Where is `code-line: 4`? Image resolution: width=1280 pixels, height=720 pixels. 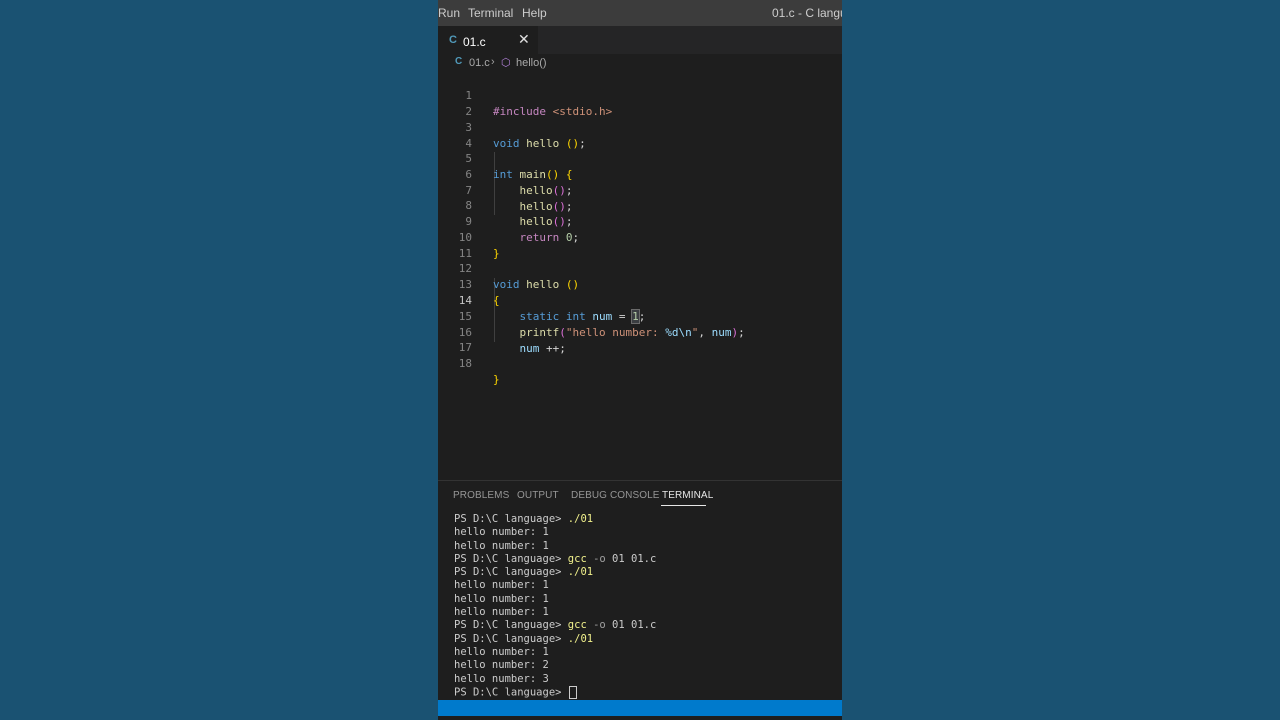 code-line: 4 is located at coordinates (640, 135).